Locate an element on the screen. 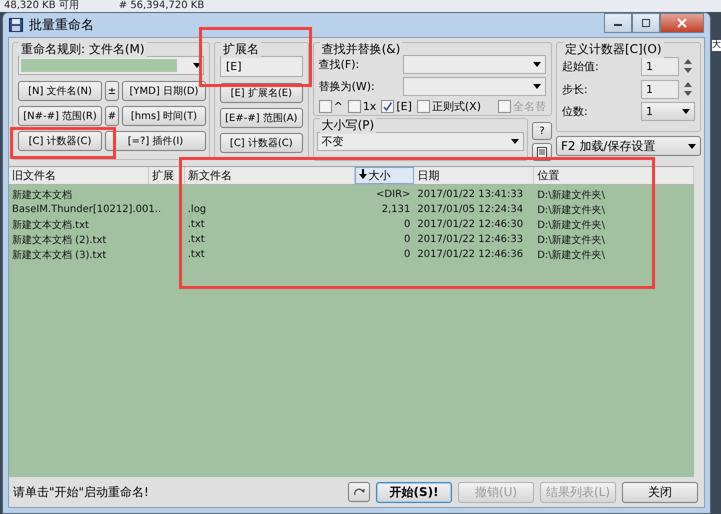 The image size is (721, 514). table-cell-text: 新建文本文档 (3).txt is located at coordinates (59, 255).